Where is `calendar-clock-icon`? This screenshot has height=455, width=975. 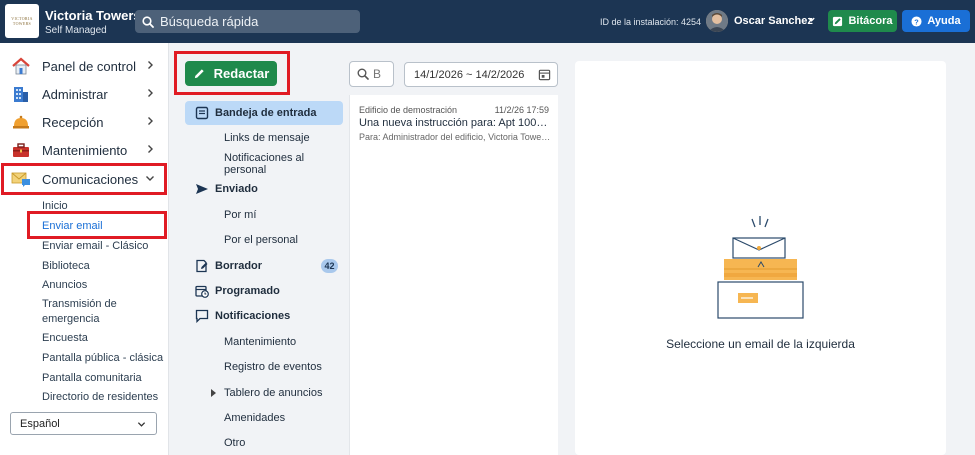
calendar-clock-icon is located at coordinates (202, 291).